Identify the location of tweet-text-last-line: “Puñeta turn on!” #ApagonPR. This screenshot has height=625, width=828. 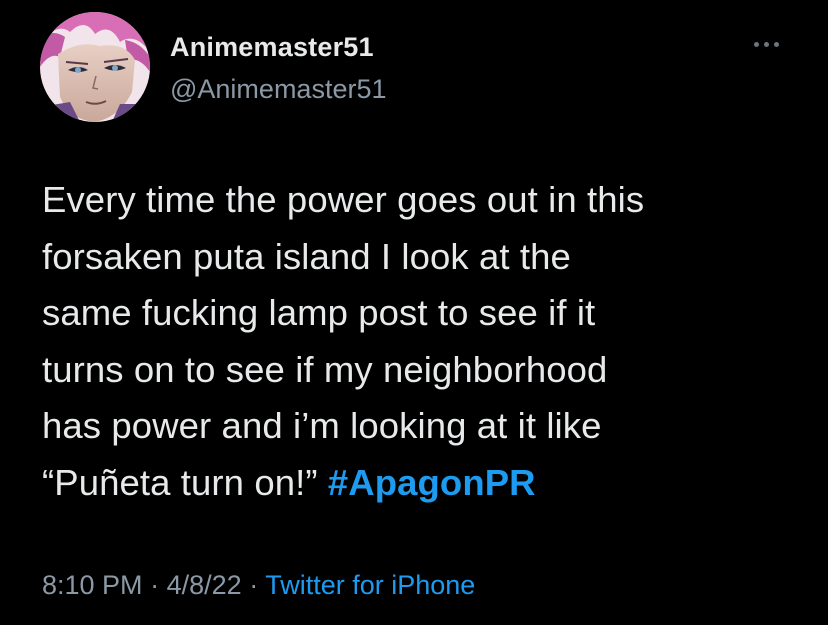
(422, 483).